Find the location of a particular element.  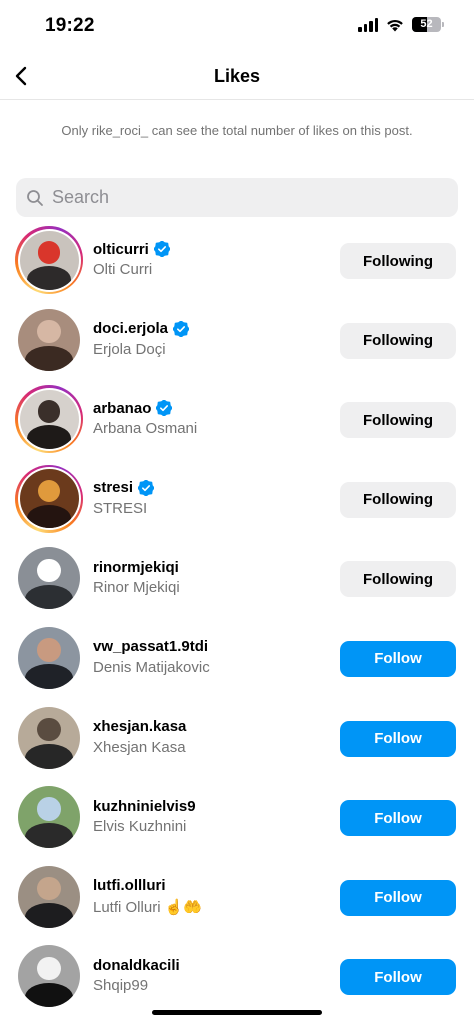

home-indicator is located at coordinates (237, 1012).